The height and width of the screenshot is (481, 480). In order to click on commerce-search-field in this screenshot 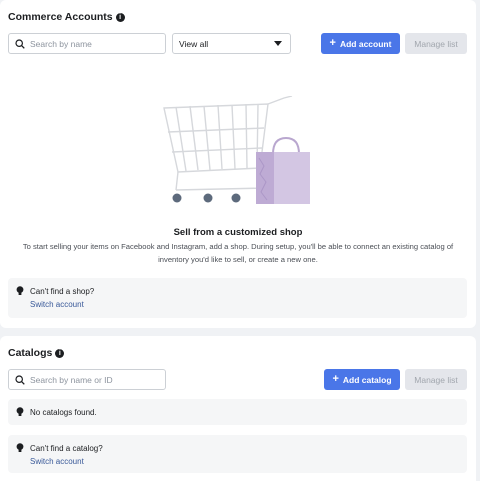, I will do `click(87, 43)`.